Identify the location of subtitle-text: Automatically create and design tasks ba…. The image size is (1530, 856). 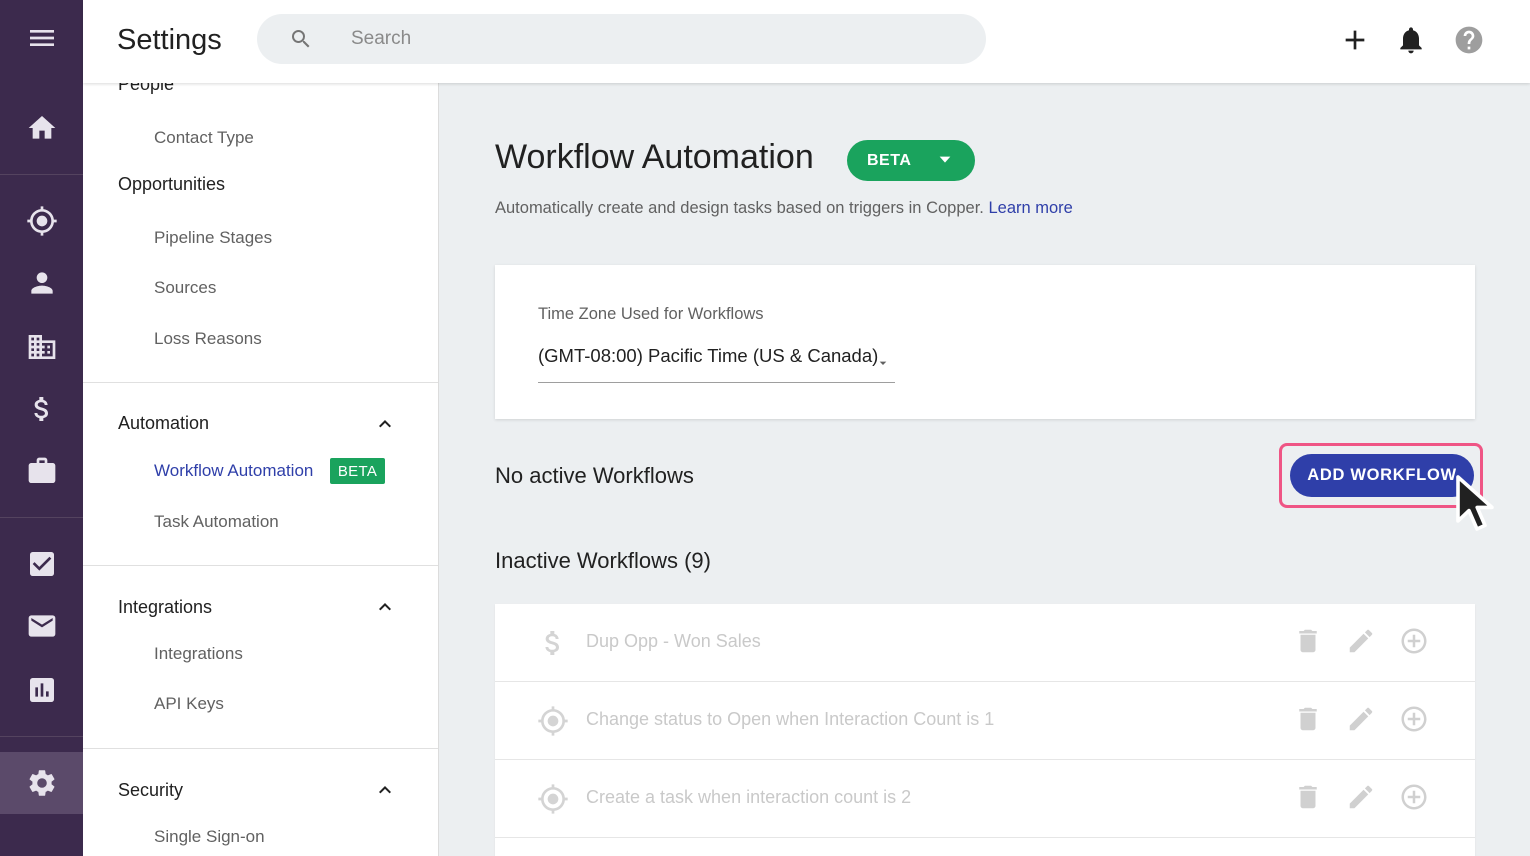
(739, 208).